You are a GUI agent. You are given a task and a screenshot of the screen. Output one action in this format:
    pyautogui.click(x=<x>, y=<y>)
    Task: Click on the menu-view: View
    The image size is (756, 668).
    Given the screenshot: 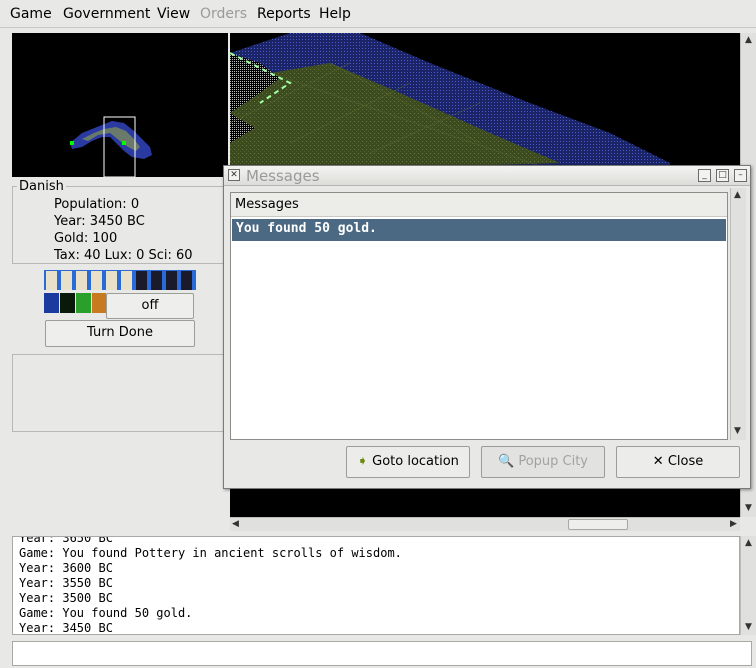 What is the action you would take?
    pyautogui.click(x=173, y=14)
    